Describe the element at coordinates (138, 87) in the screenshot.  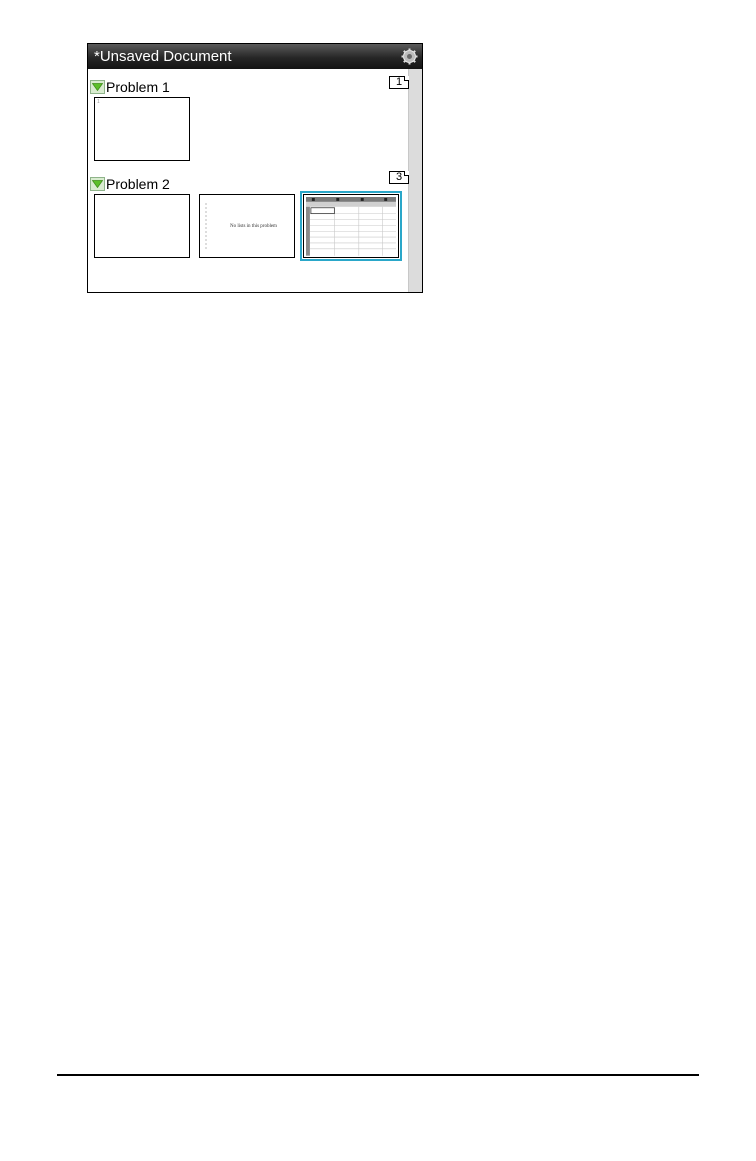
I see `problem-1-label: Problem 1` at that location.